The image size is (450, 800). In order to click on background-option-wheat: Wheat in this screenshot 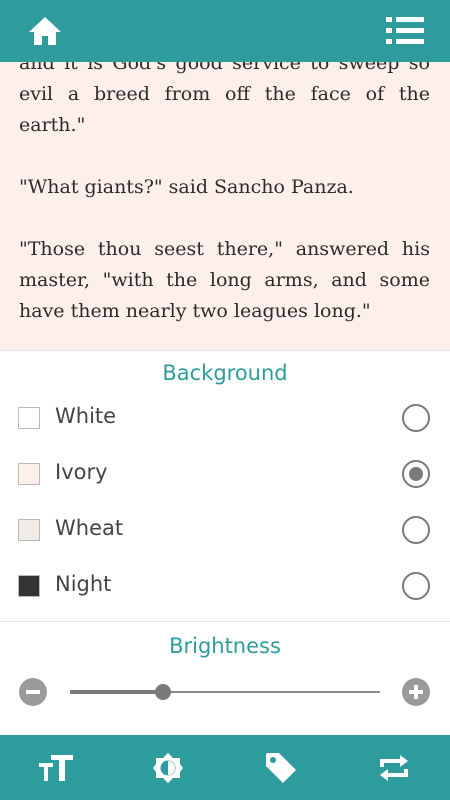, I will do `click(225, 530)`.